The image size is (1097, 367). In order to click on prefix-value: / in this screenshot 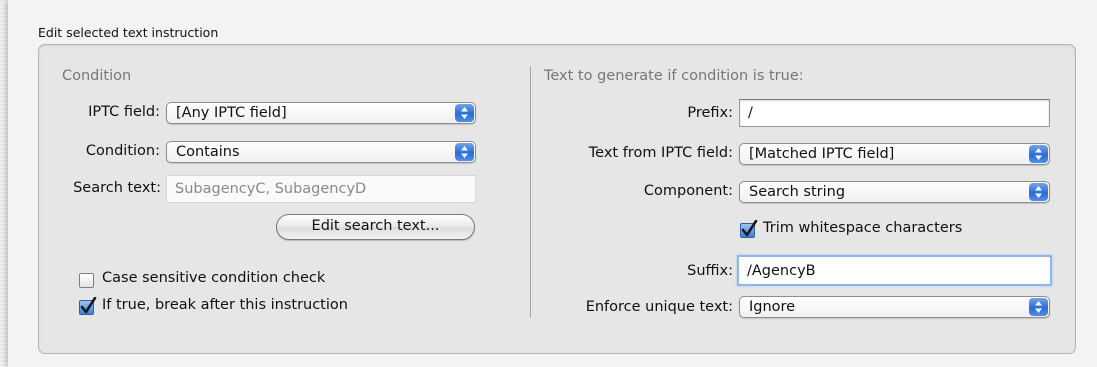, I will do `click(750, 113)`.